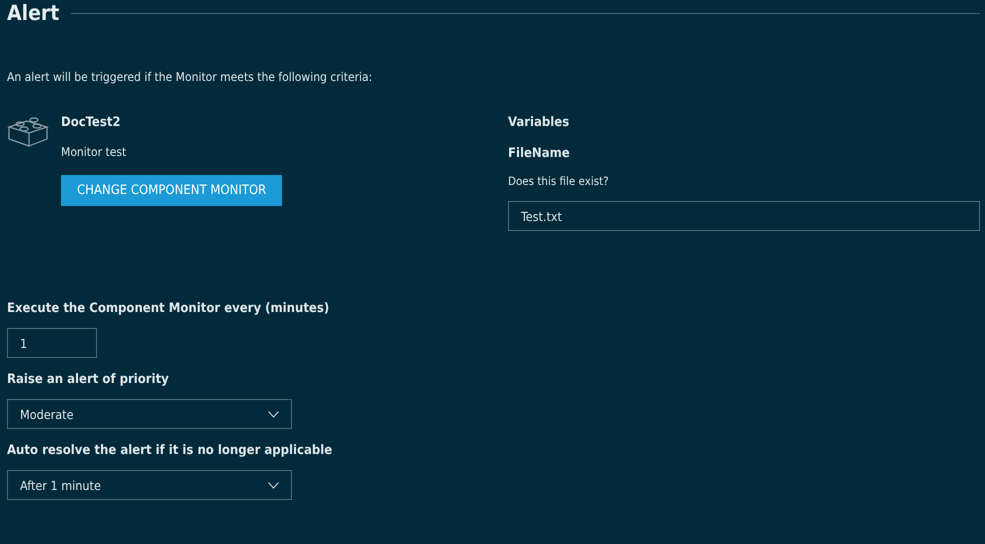 The width and height of the screenshot is (985, 544). I want to click on variable-name: FileName, so click(539, 153).